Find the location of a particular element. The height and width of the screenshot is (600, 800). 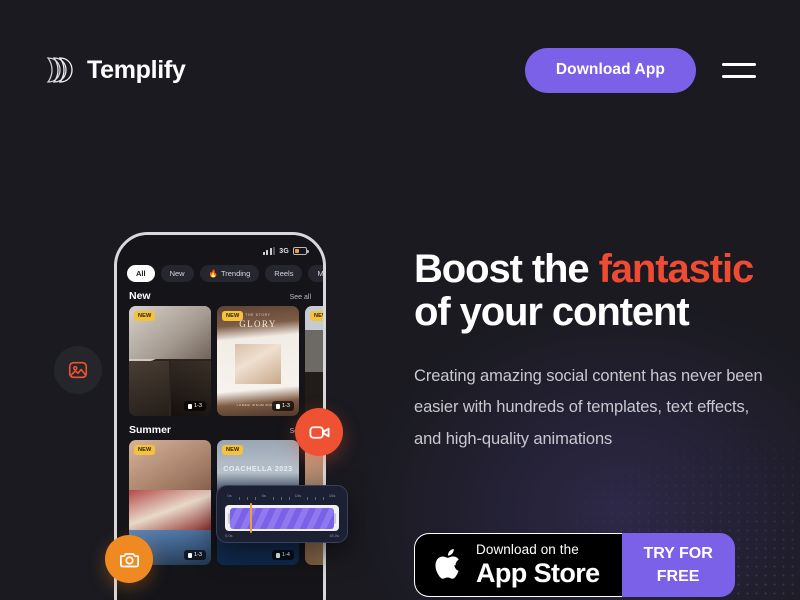

section-header-summer: Summer See all is located at coordinates (220, 428).